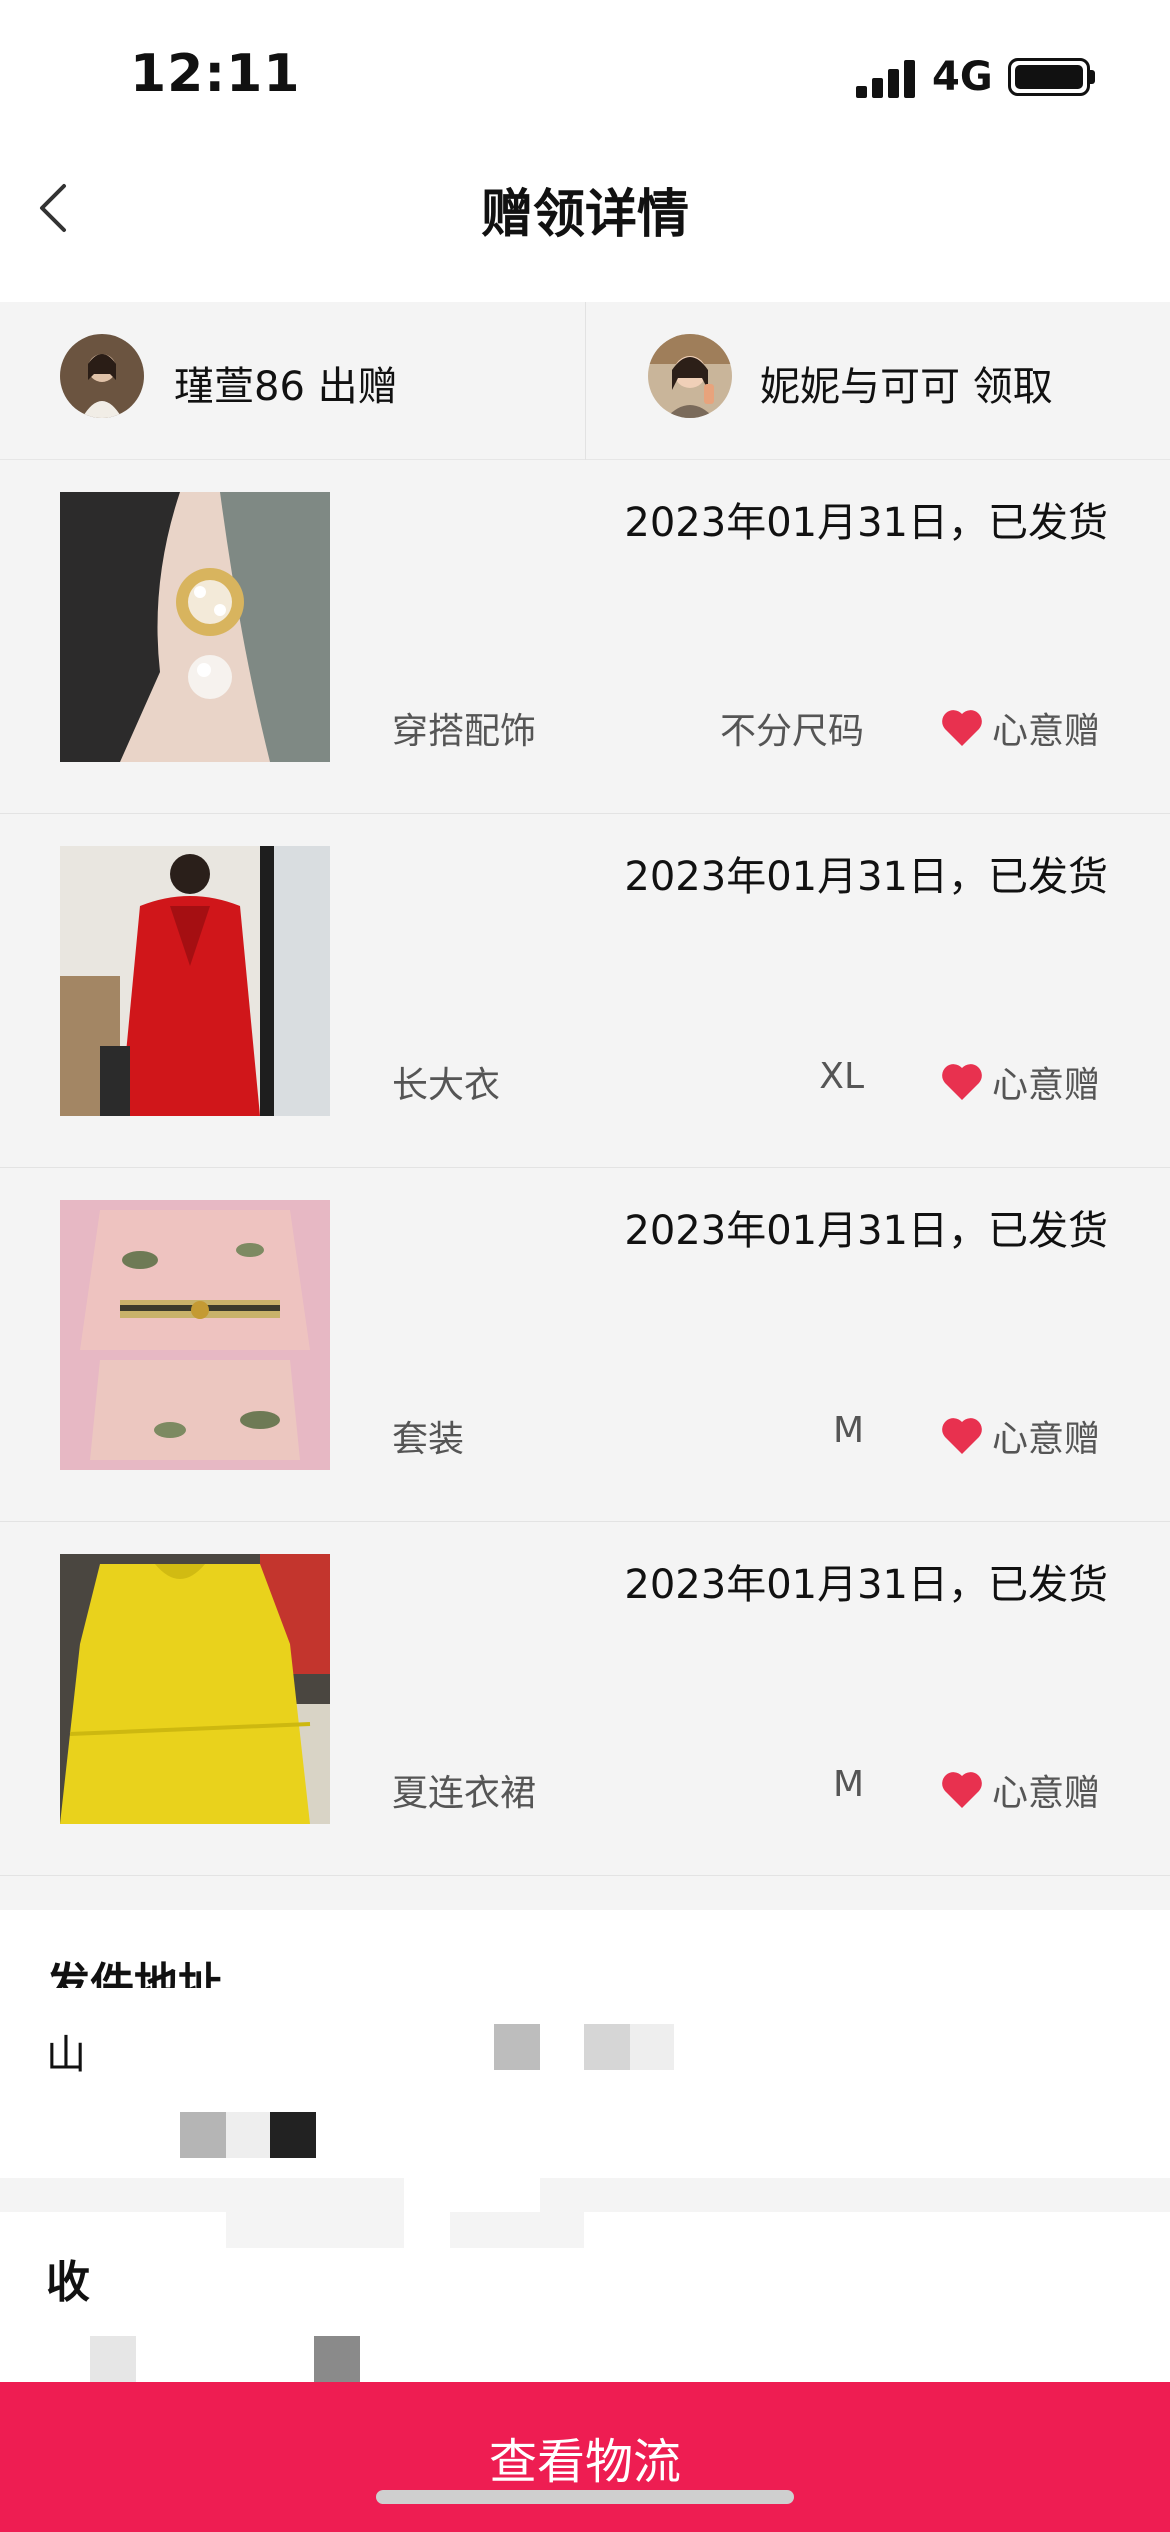  I want to click on sender-address-section: 发件地址 山, so click(585, 2044).